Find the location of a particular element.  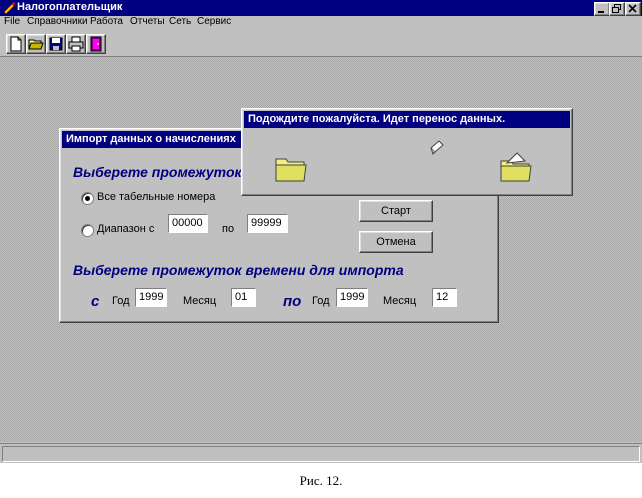

figure-caption: Рис. 12. is located at coordinates (321, 480).